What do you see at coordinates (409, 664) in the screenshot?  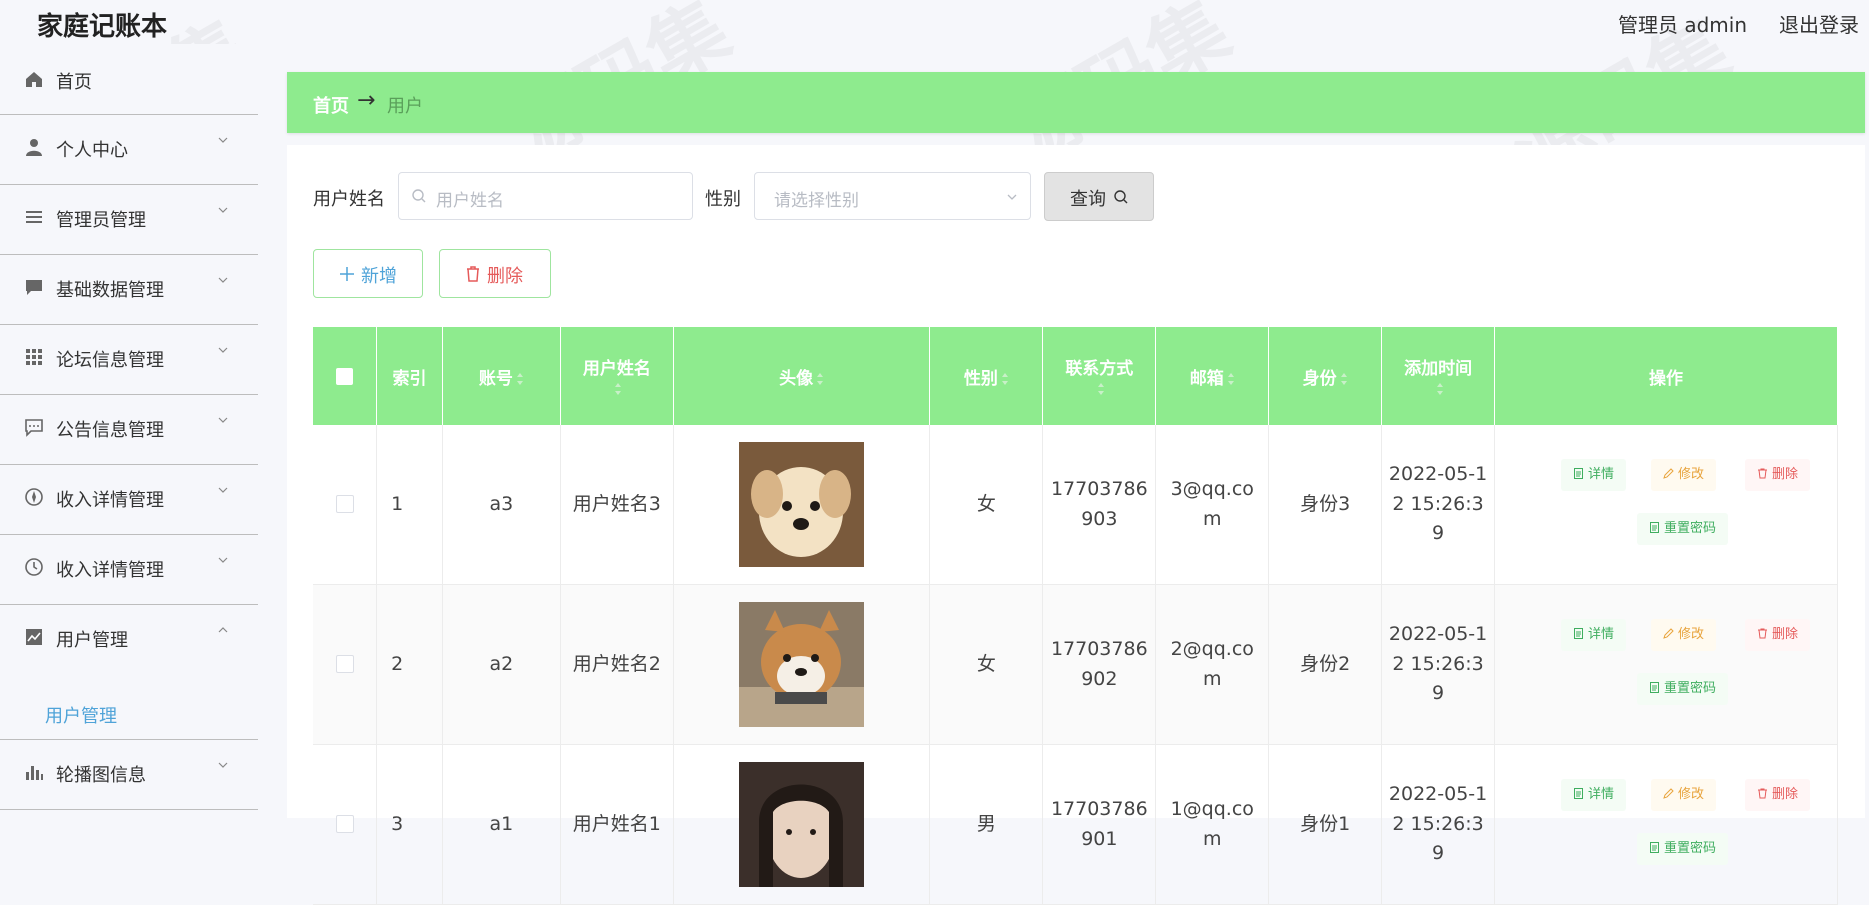 I see `cell-index: 2` at bounding box center [409, 664].